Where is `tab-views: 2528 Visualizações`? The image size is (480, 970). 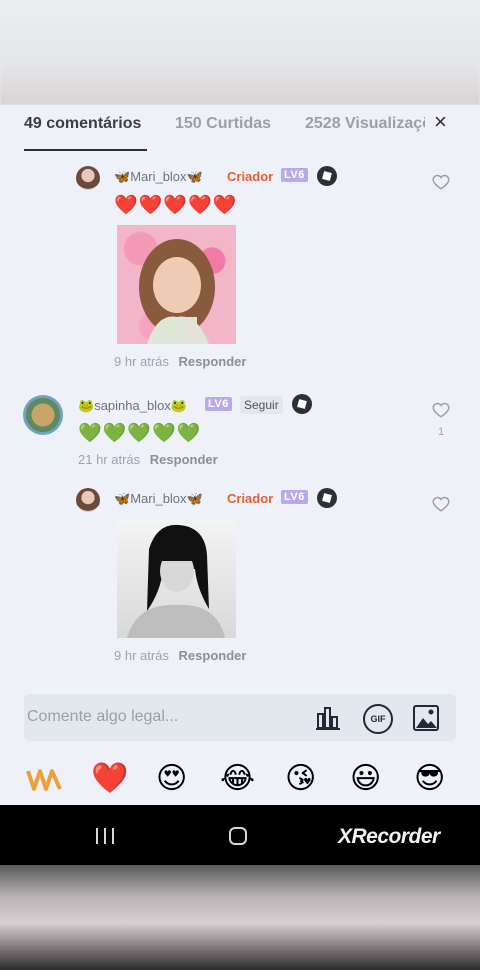 tab-views: 2528 Visualizações is located at coordinates (365, 123).